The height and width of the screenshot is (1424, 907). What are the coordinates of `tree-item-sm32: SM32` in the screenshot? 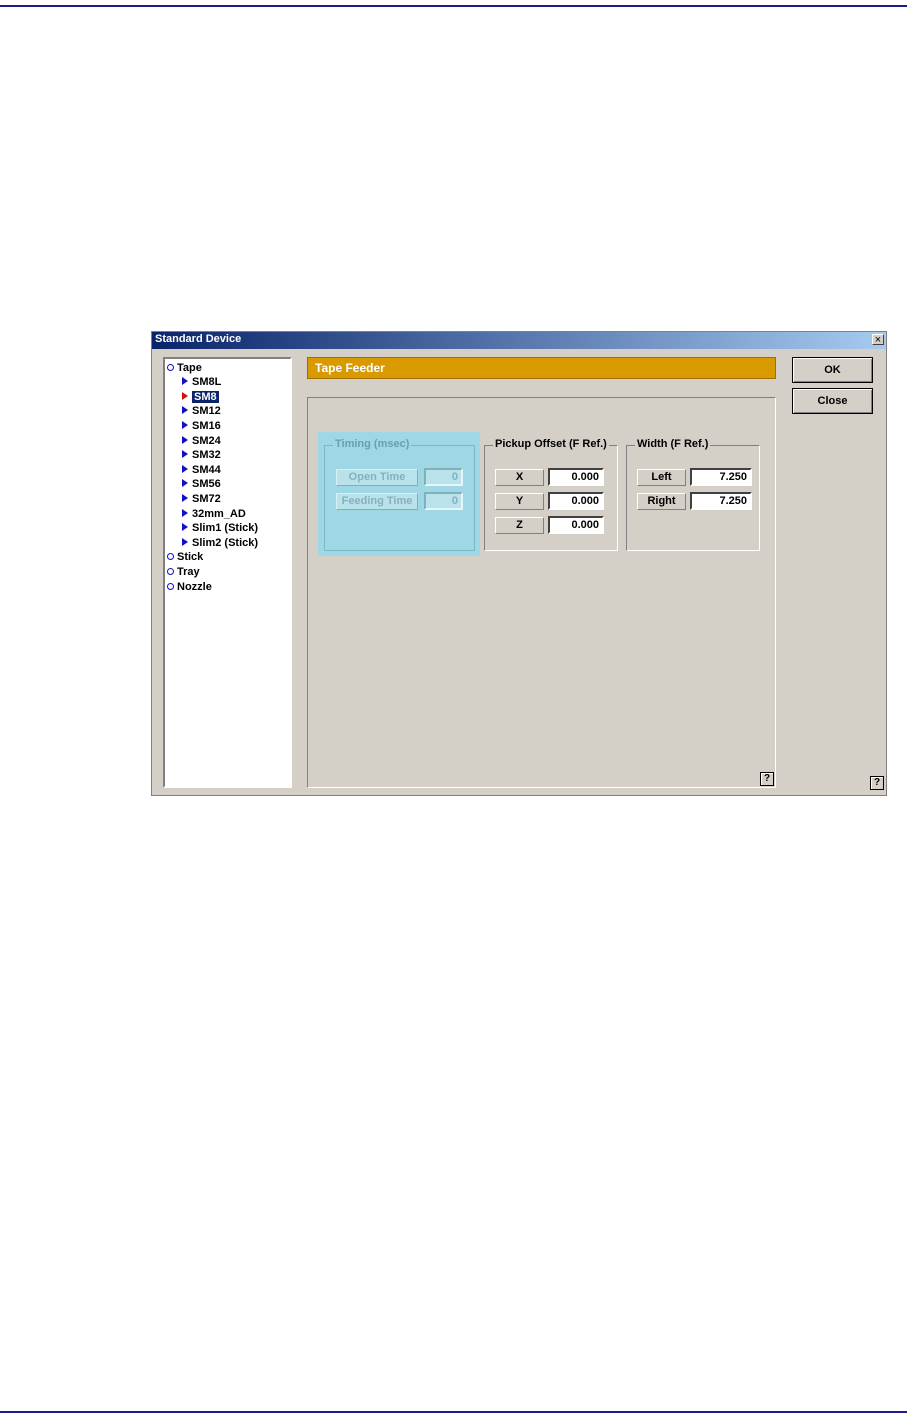 It's located at (201, 455).